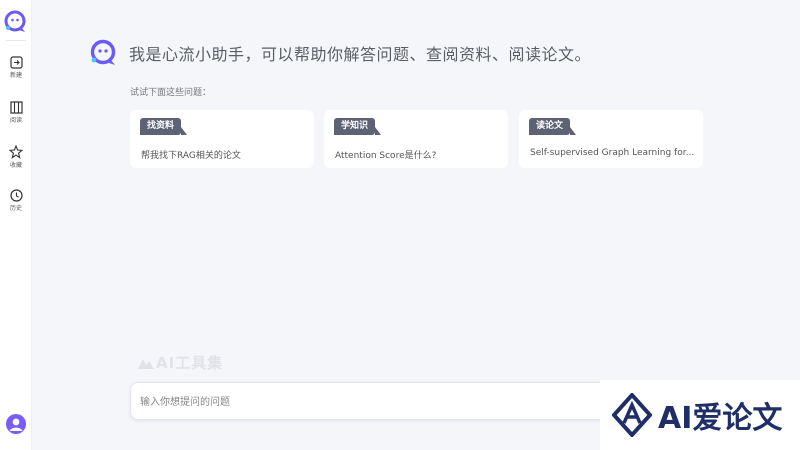  Describe the element at coordinates (16, 40) in the screenshot. I see `sidebar-divider` at that location.